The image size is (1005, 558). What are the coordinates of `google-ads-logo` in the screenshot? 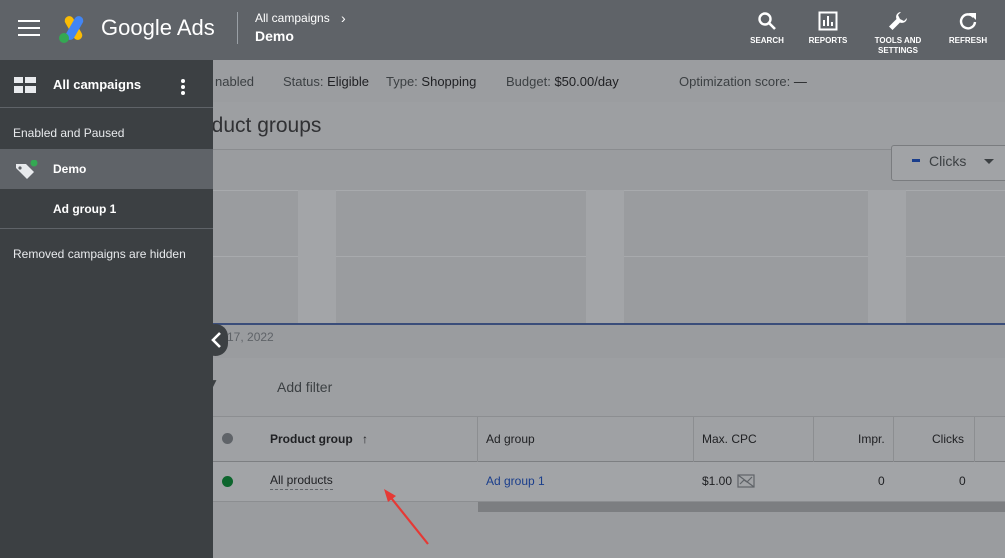 It's located at (71, 29).